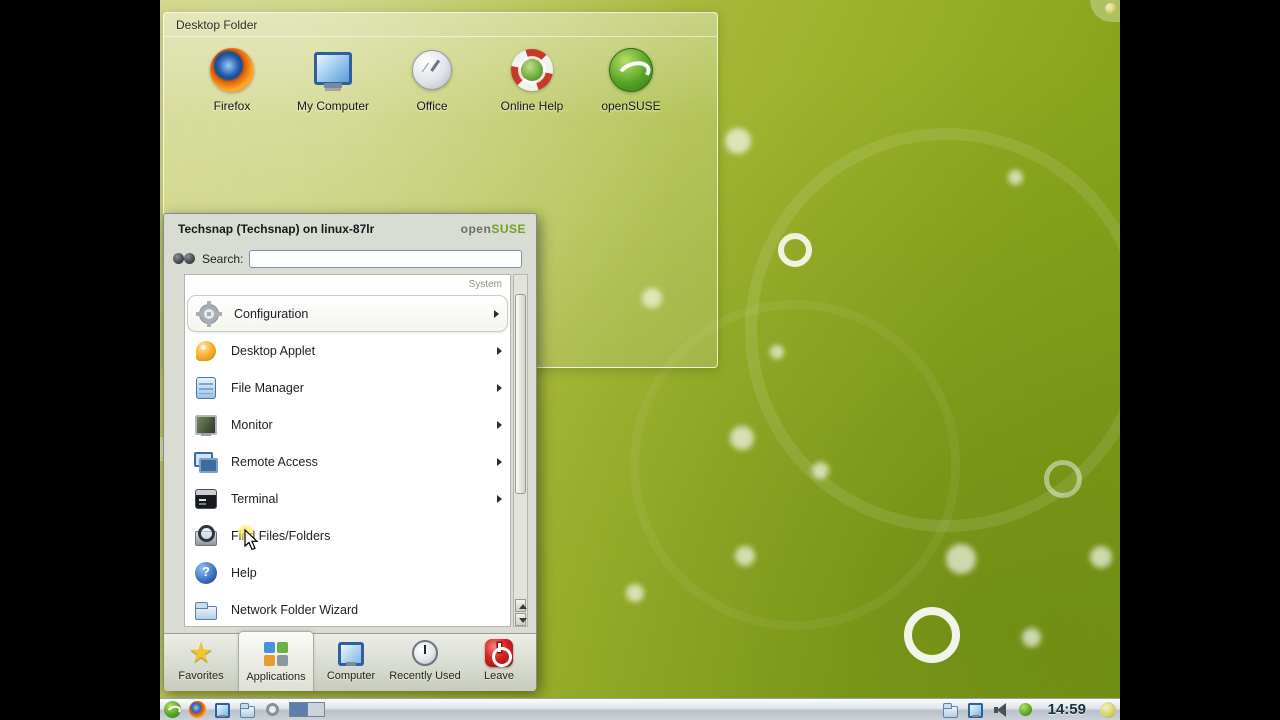 Image resolution: width=1280 pixels, height=720 pixels. Describe the element at coordinates (631, 106) in the screenshot. I see `desktop-icon-label: openSUSE` at that location.